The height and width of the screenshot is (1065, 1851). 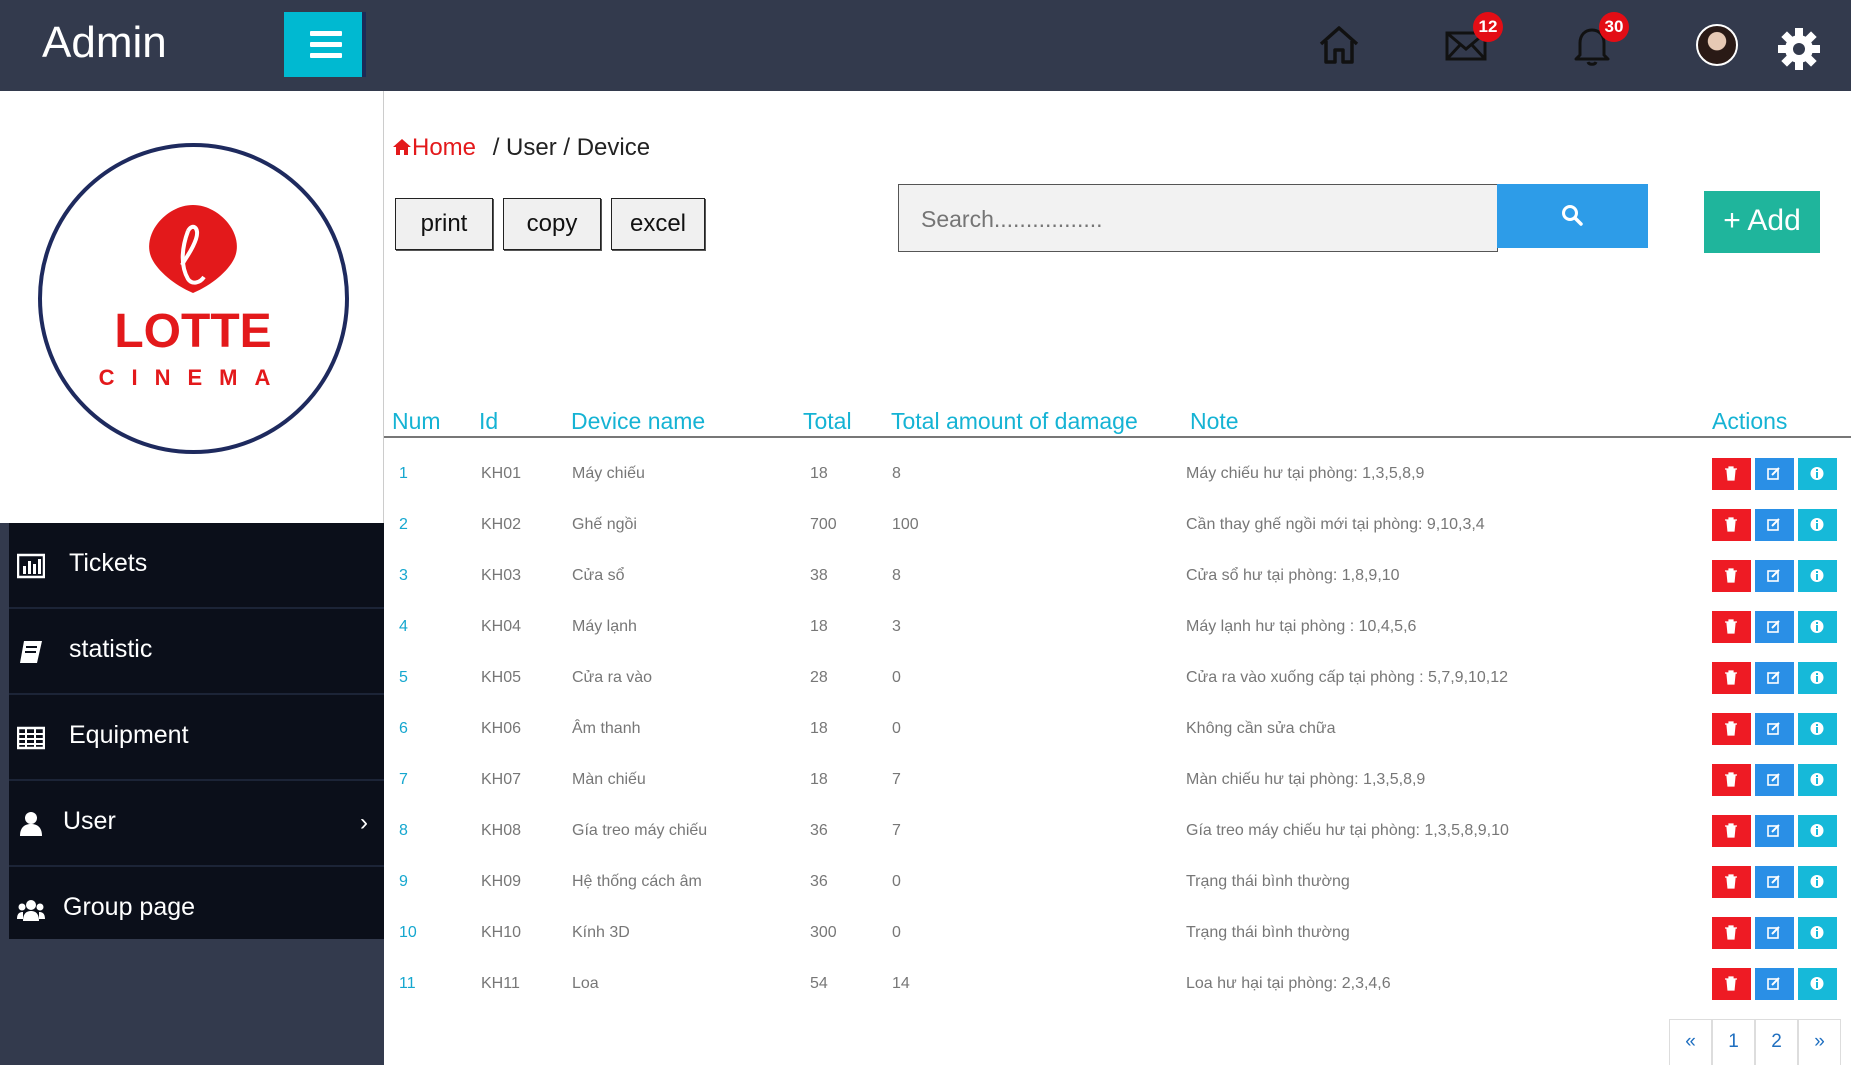 What do you see at coordinates (823, 932) in the screenshot?
I see `cell-total: 300` at bounding box center [823, 932].